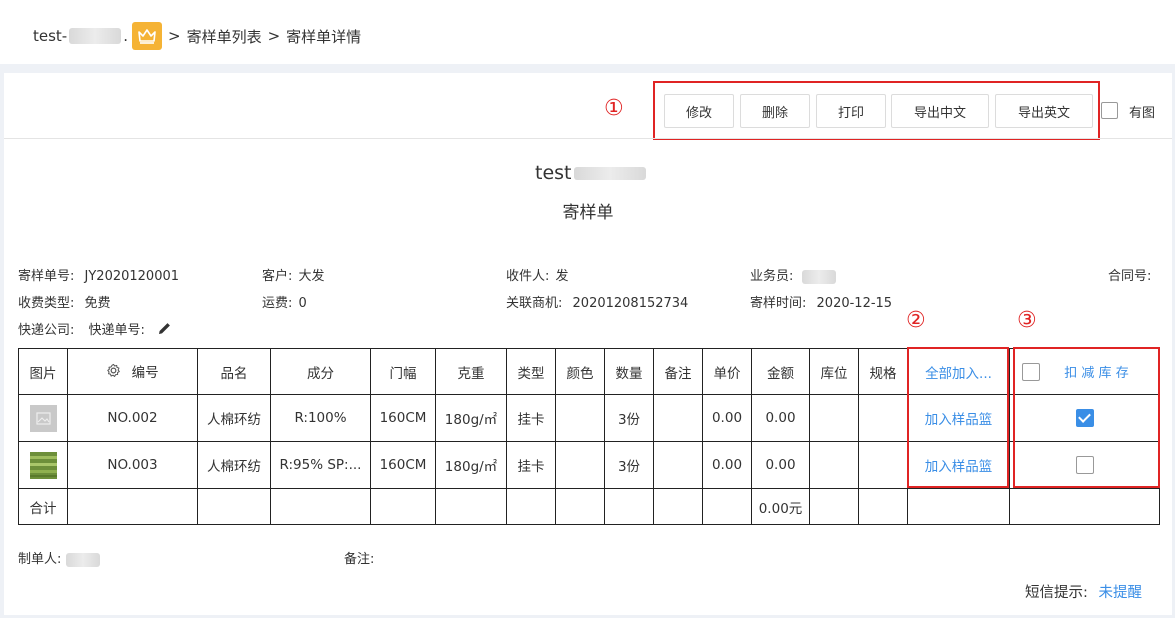 This screenshot has height=618, width=1175. I want to click on col-header-location: 库位, so click(834, 371).